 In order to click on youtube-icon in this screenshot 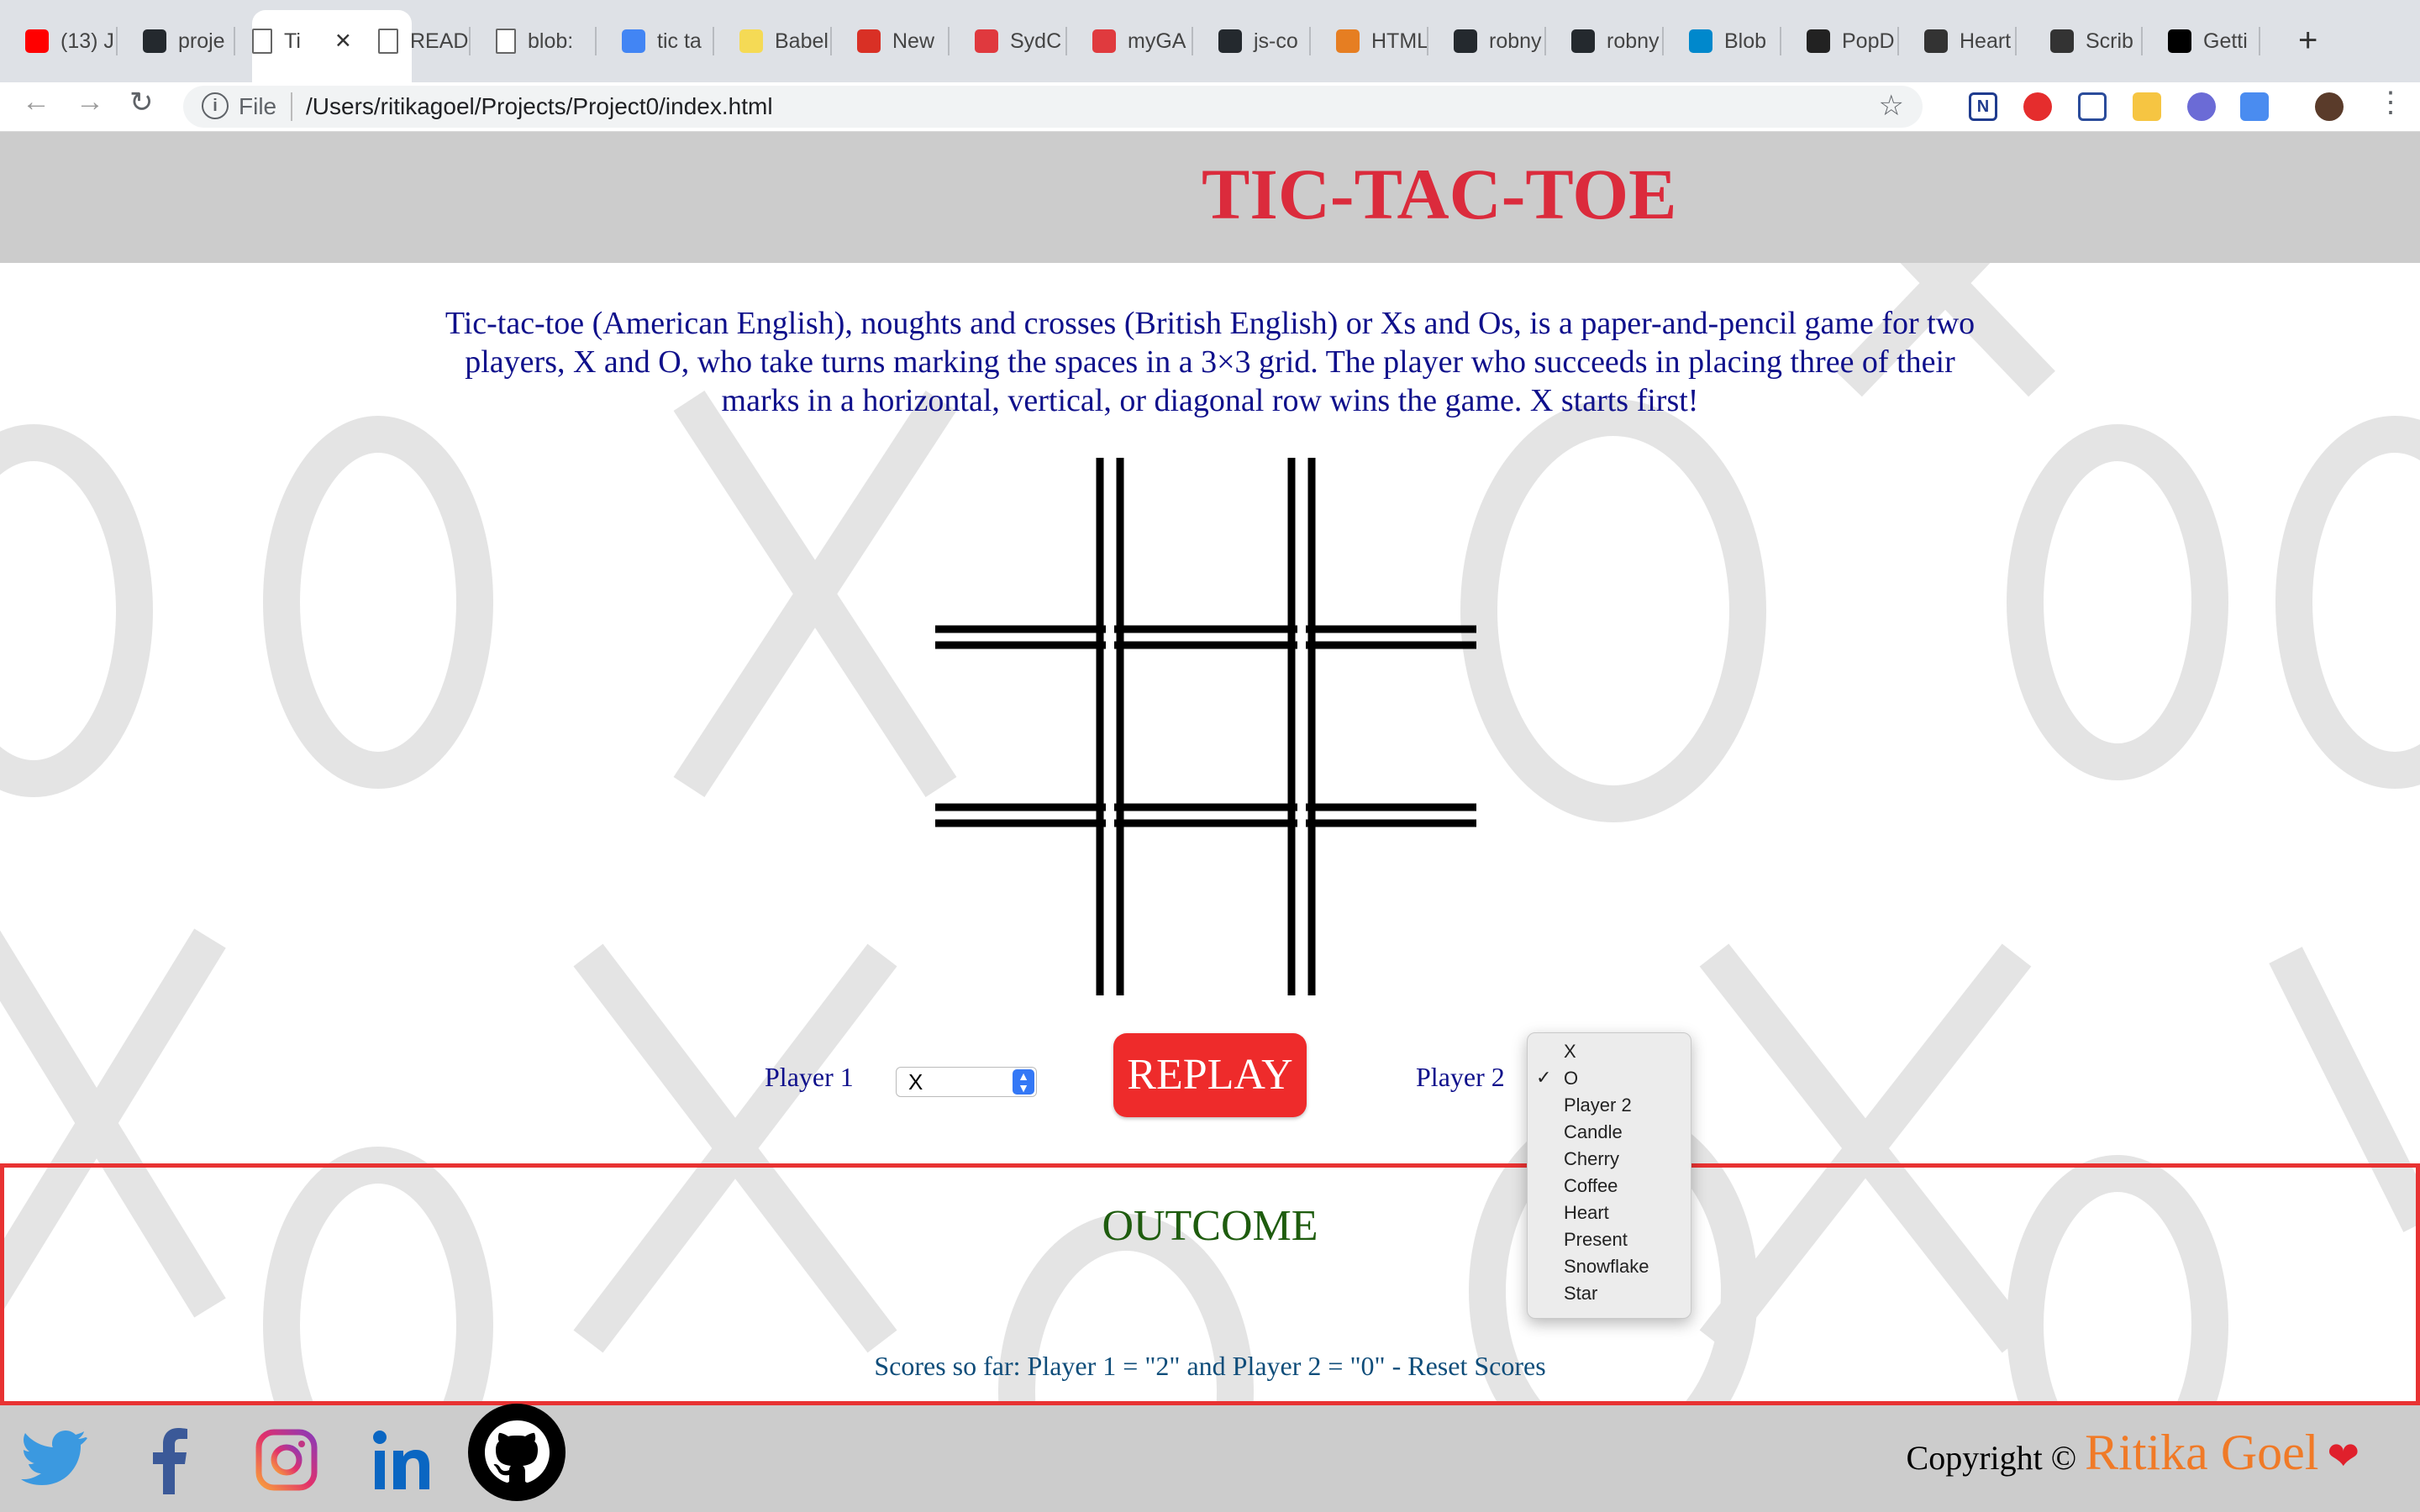, I will do `click(37, 41)`.